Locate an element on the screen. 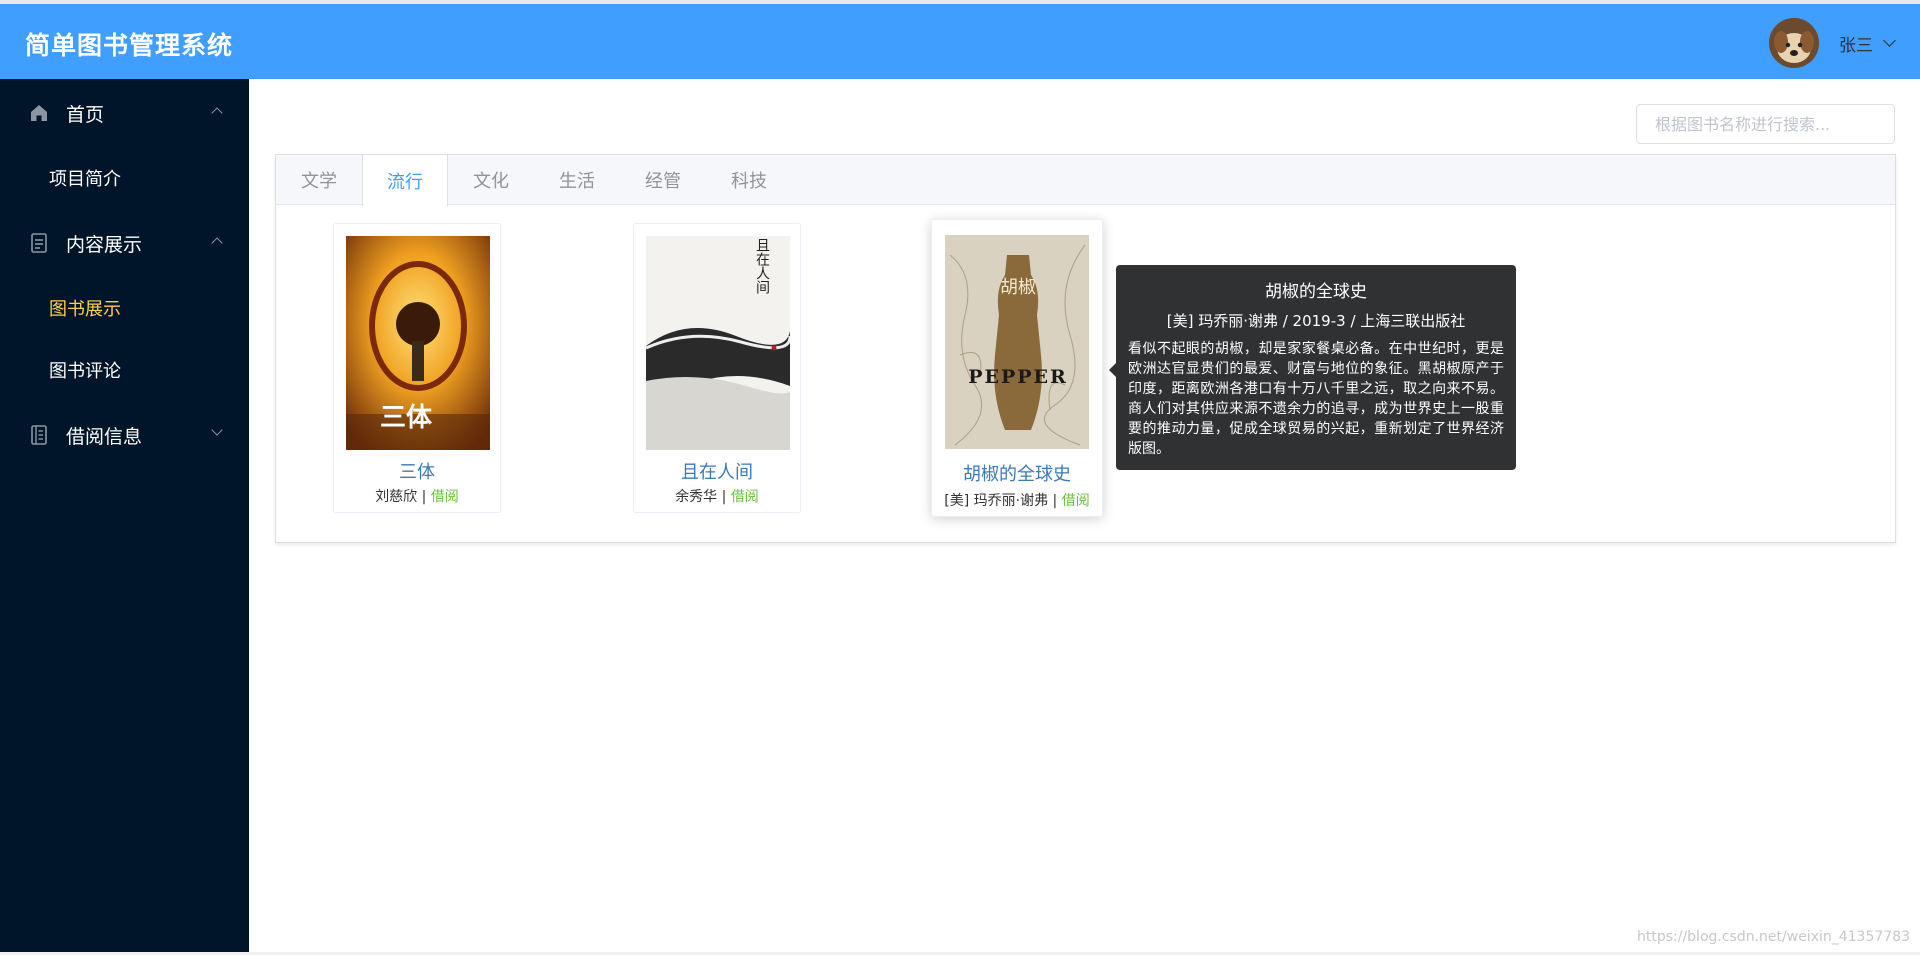 The height and width of the screenshot is (955, 1920). svg-text: PEPPER is located at coordinates (1018, 377).